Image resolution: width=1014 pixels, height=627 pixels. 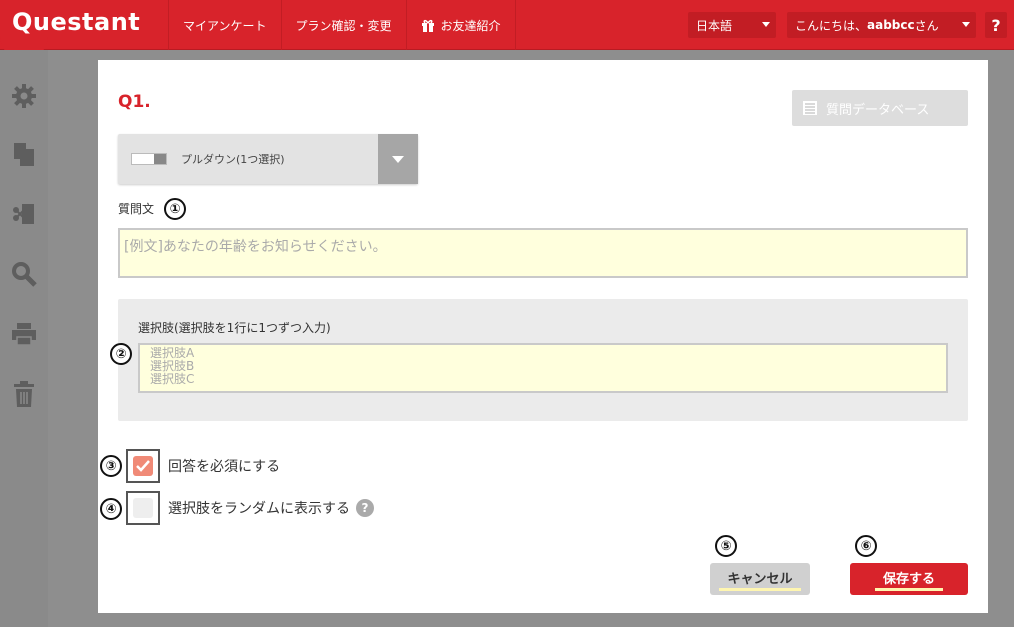 What do you see at coordinates (134, 102) in the screenshot?
I see `question-number: Q1.` at bounding box center [134, 102].